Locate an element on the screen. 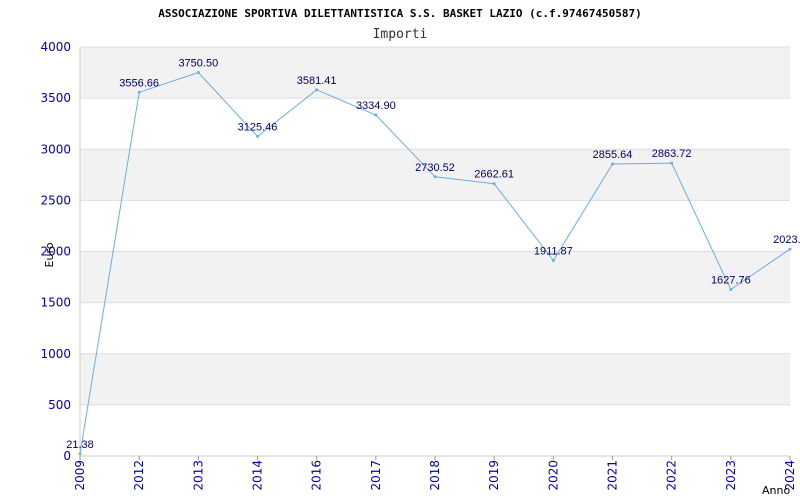  x-tick-label: 2014 is located at coordinates (258, 475).